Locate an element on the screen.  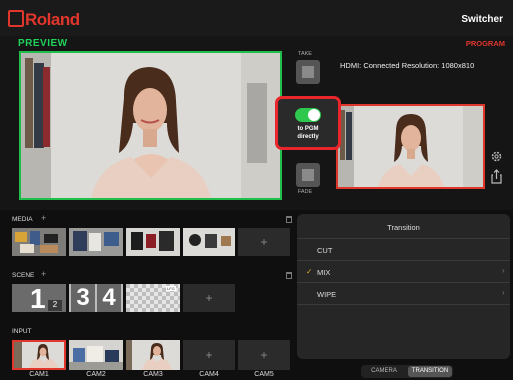
take-label: TAKE is located at coordinates (305, 54).